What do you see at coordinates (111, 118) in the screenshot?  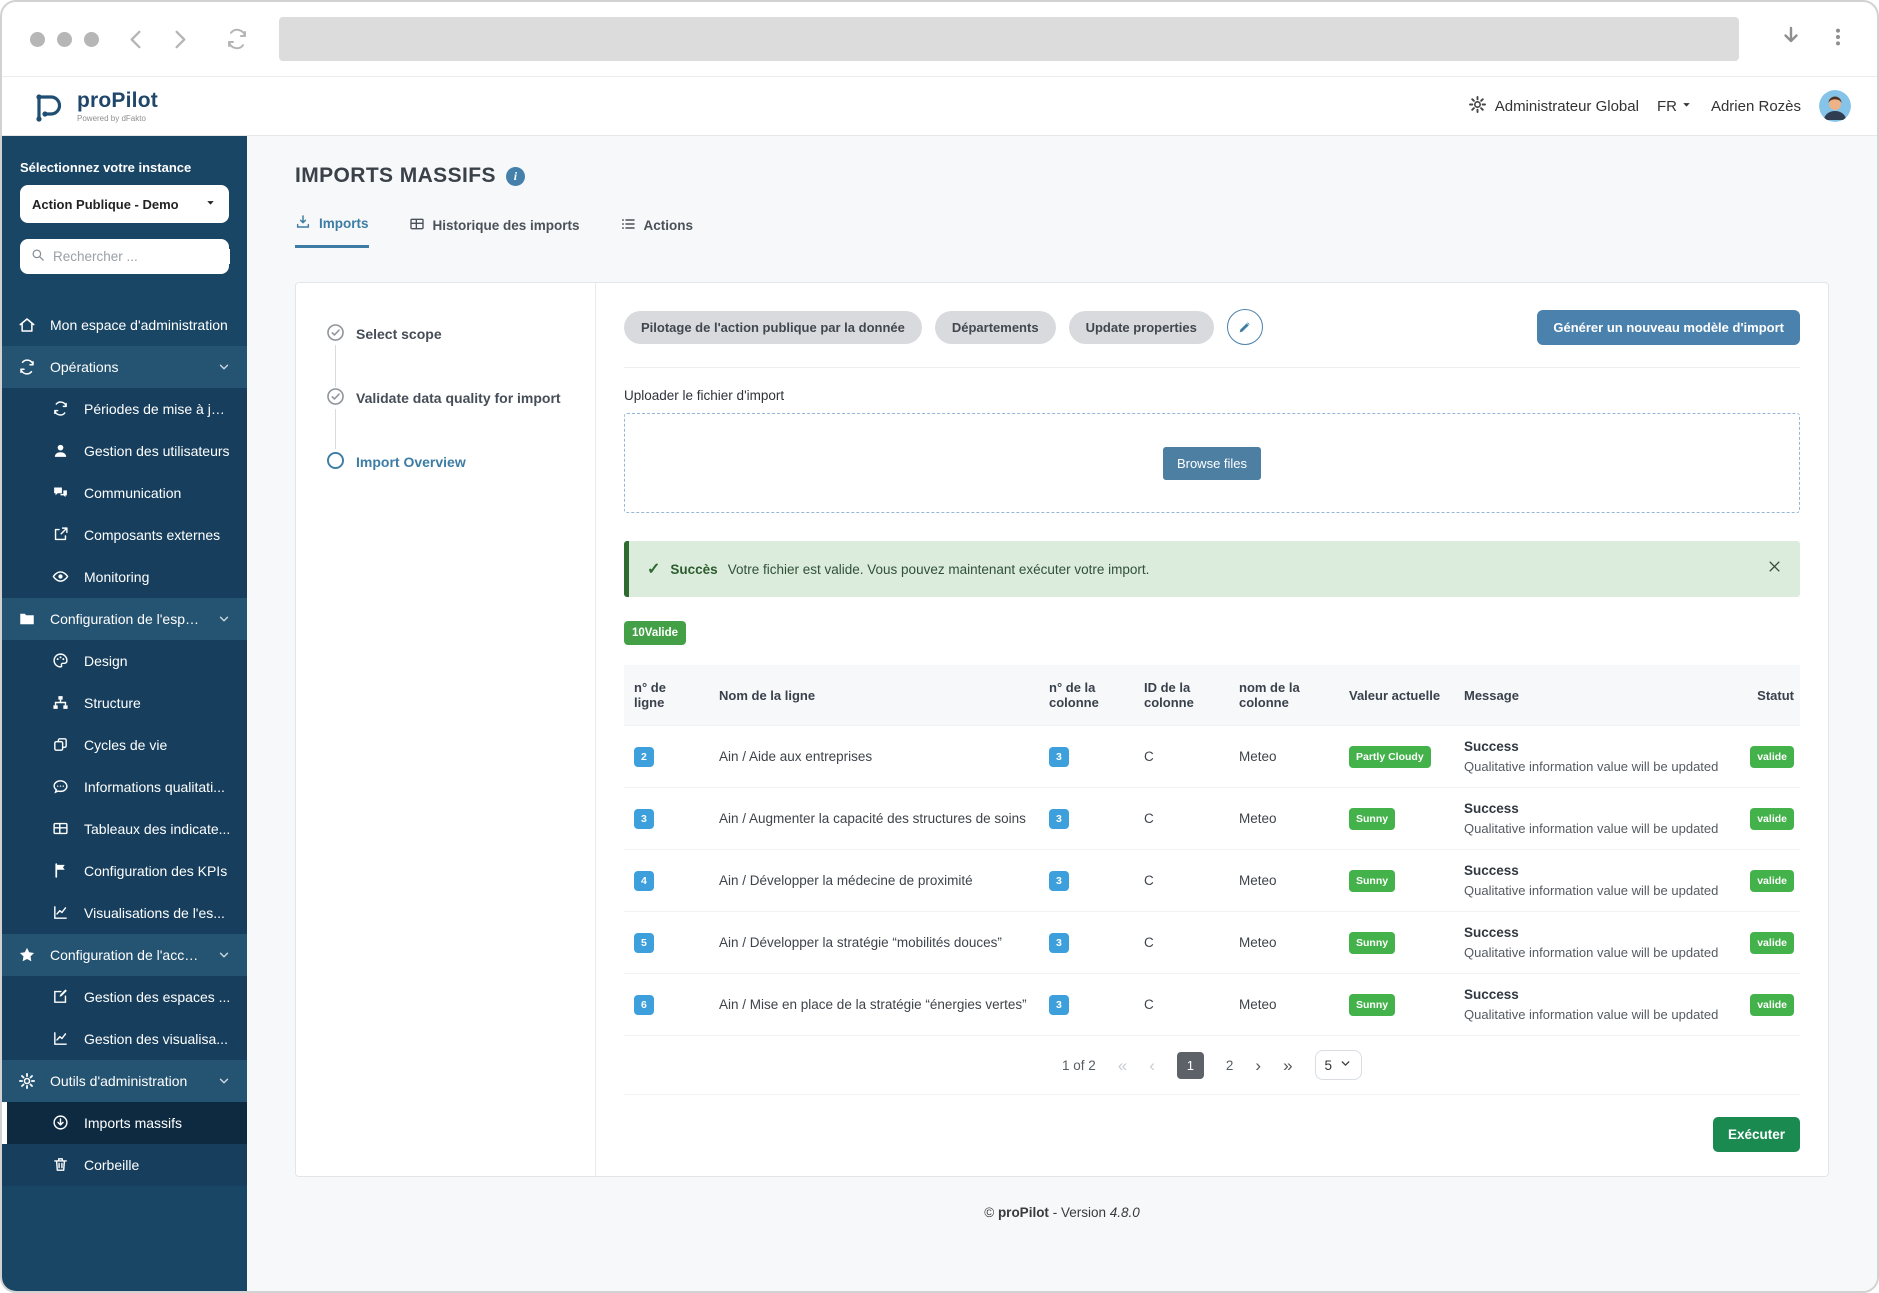 I see `brand-tagline: Powered by dFakto` at bounding box center [111, 118].